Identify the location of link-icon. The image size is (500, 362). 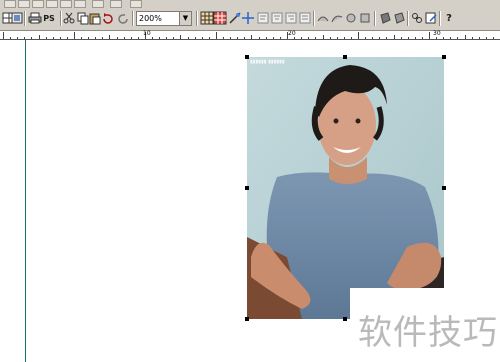
(417, 18).